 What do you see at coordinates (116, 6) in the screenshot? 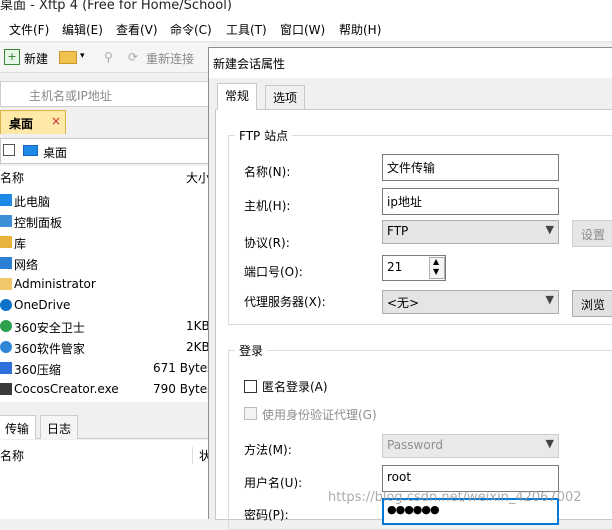
I see `window-title: 桌面 - Xftp 4 (Free for Home/School)` at bounding box center [116, 6].